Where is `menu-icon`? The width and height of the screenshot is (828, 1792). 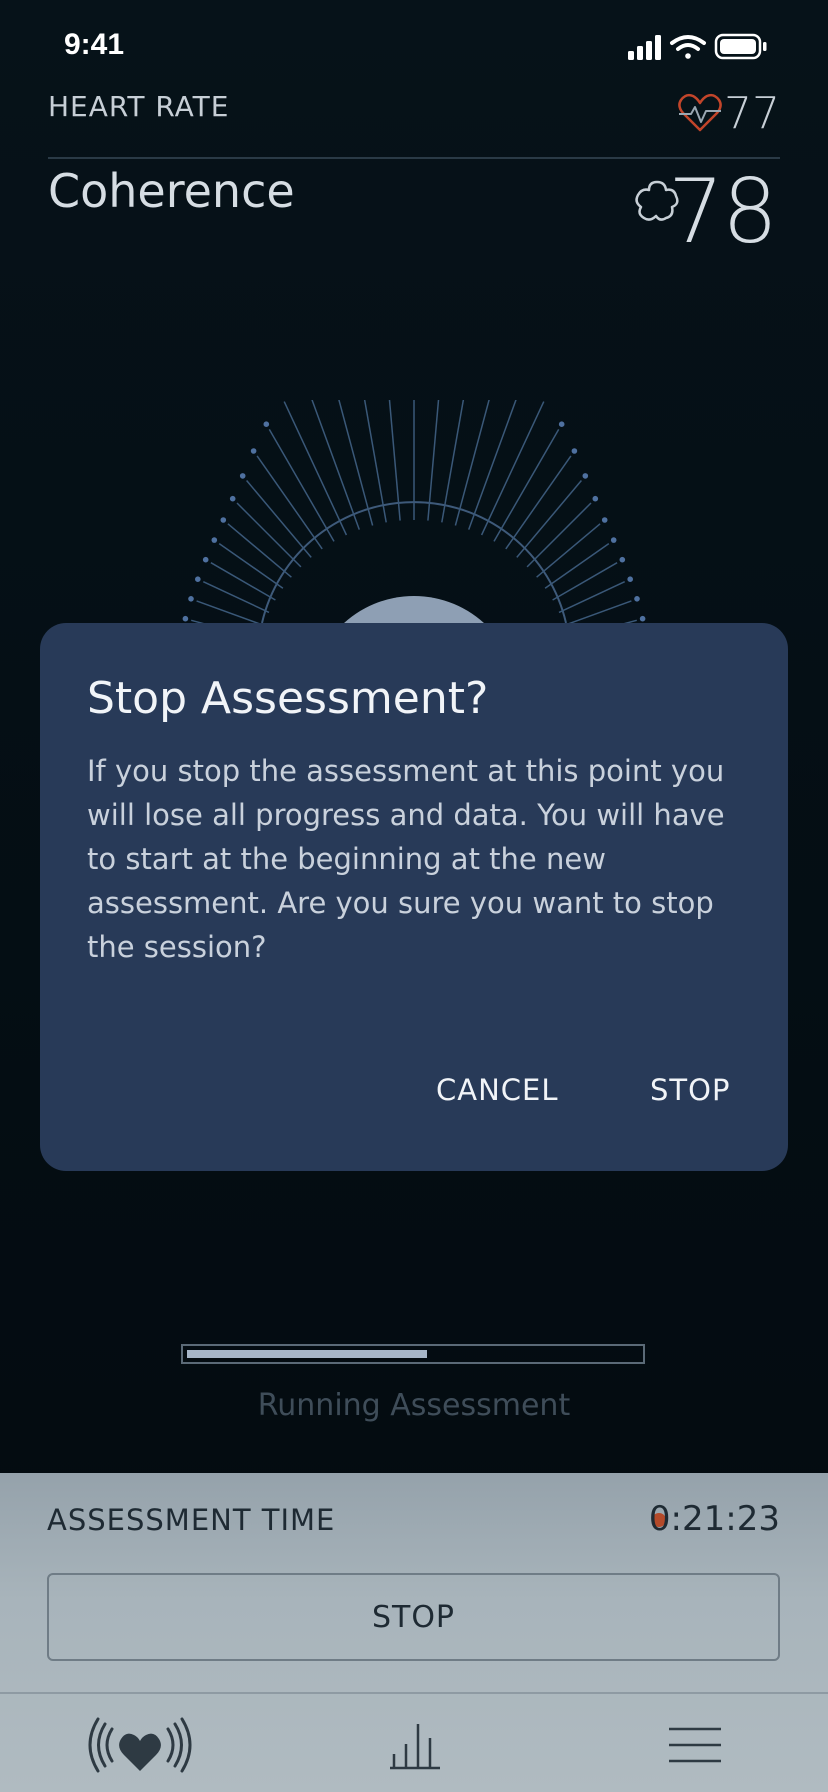
menu-icon is located at coordinates (695, 1745).